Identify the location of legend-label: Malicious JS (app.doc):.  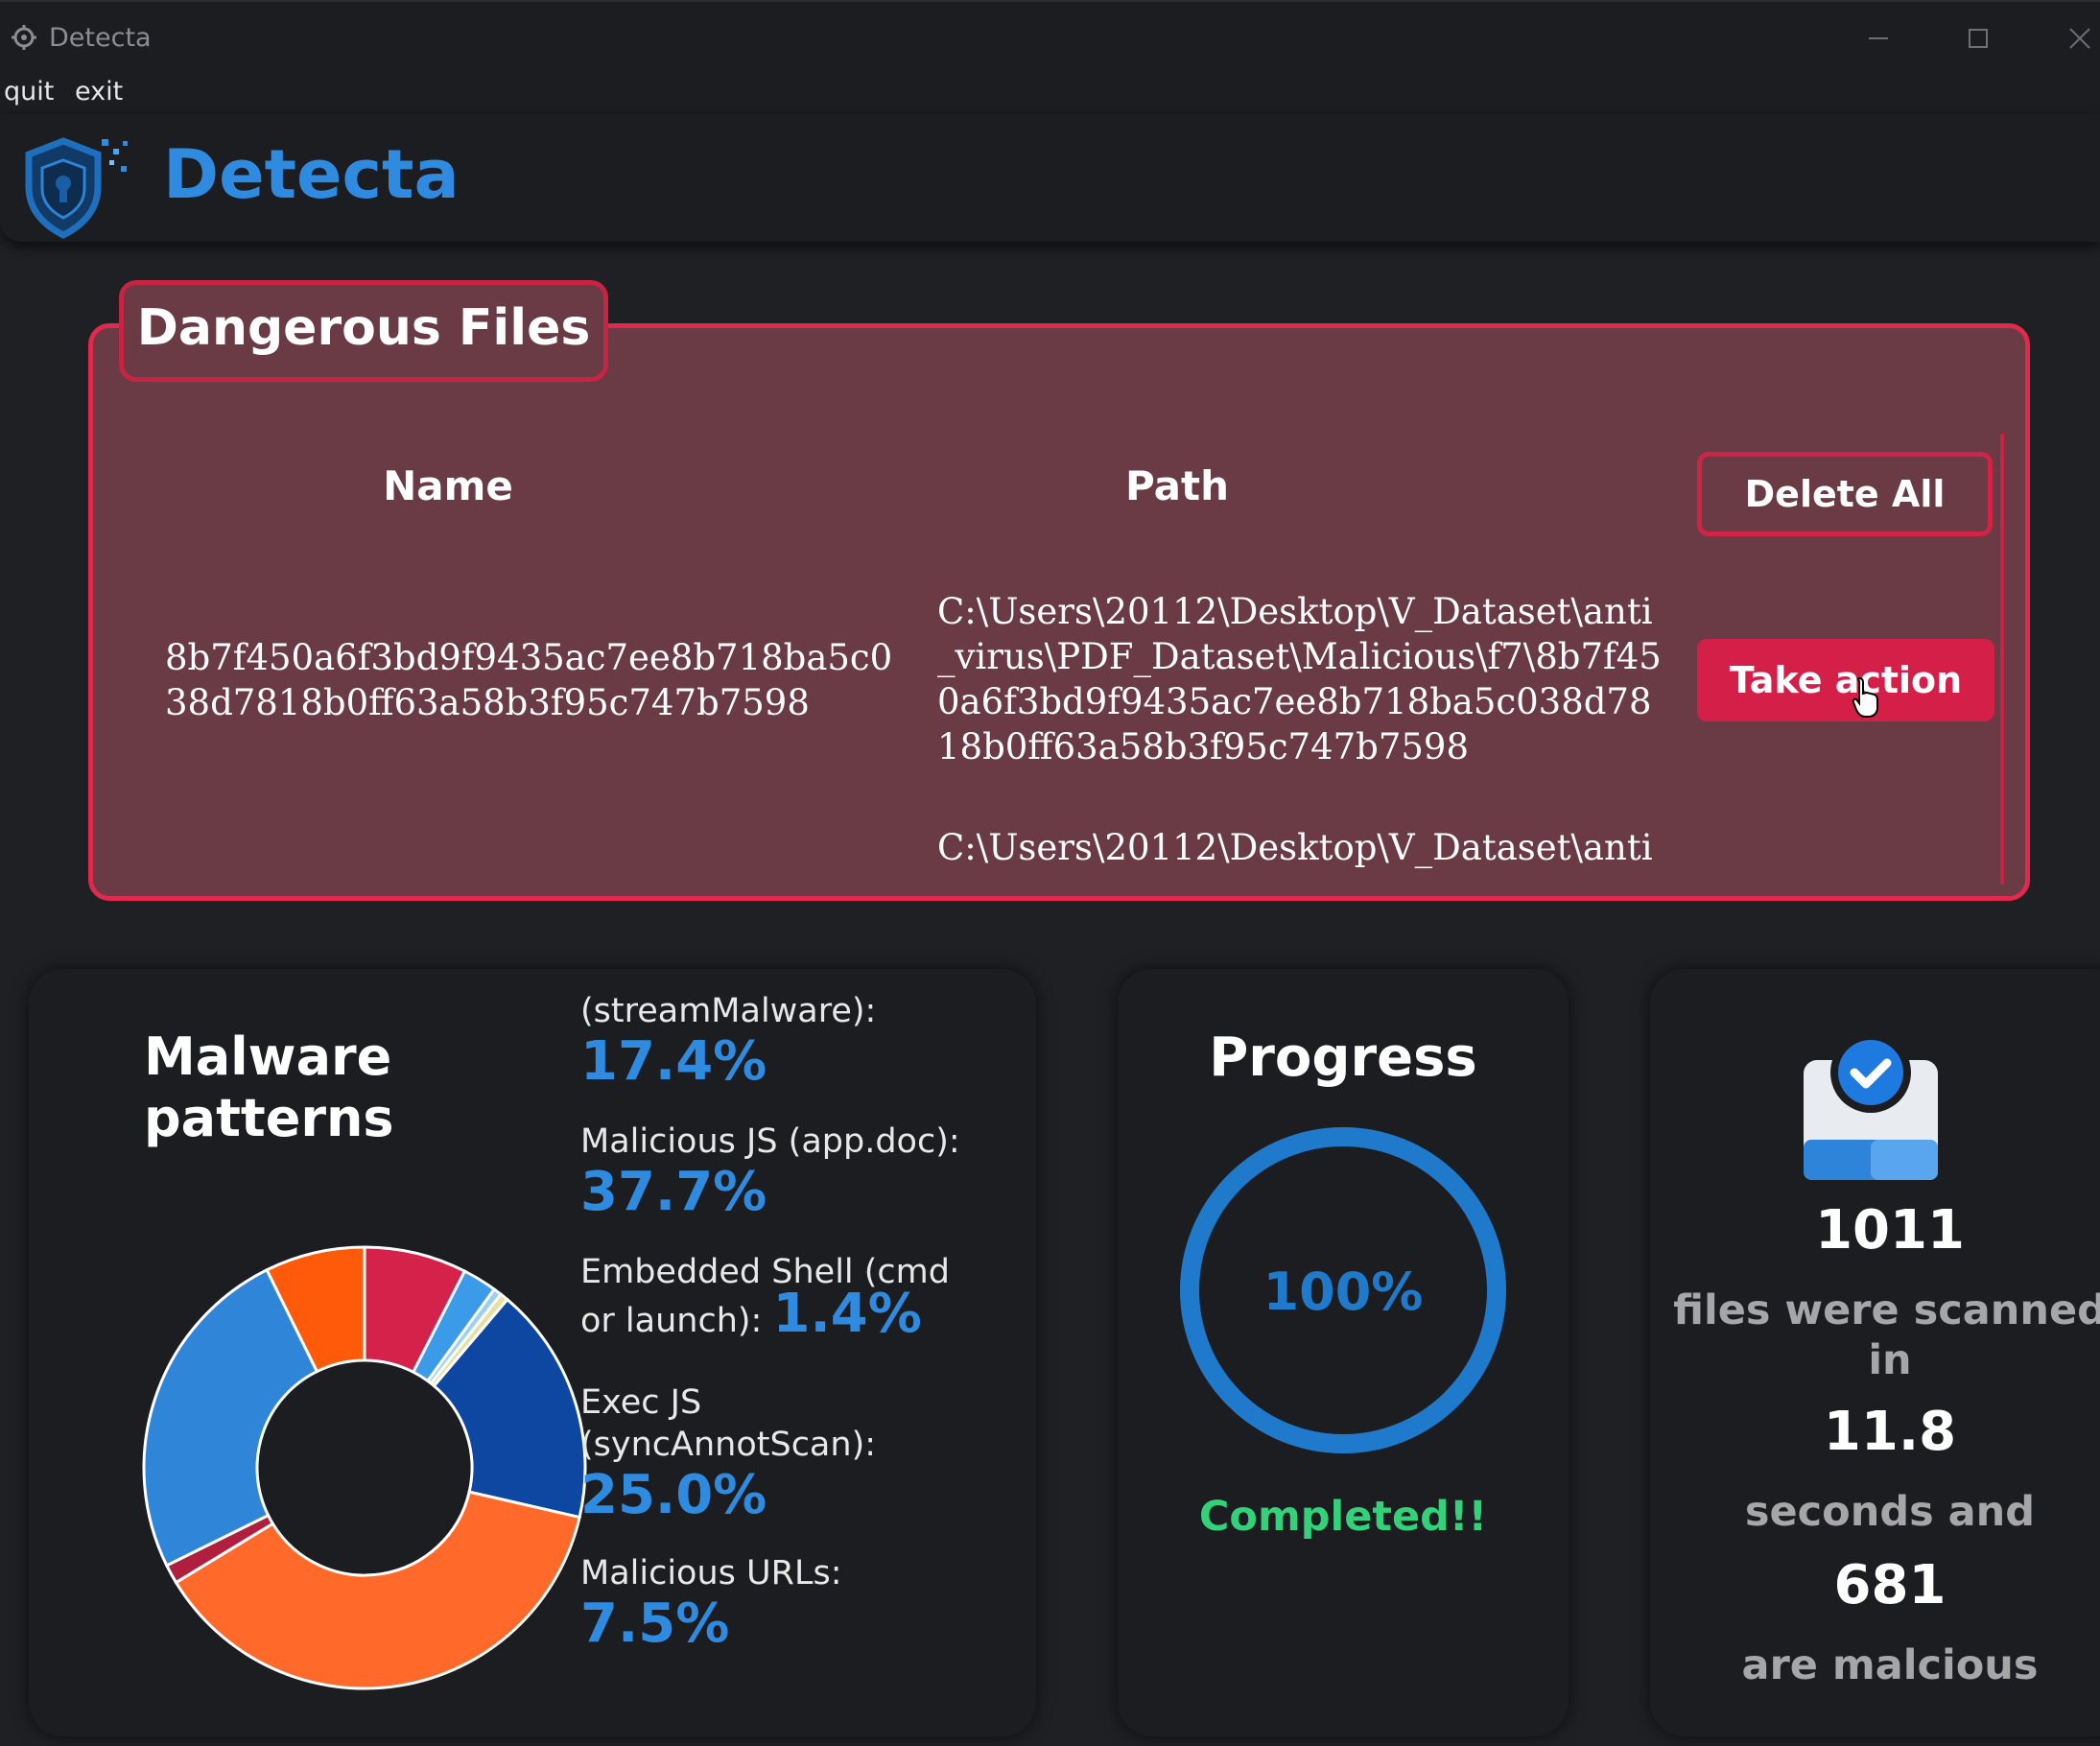
(770, 1141).